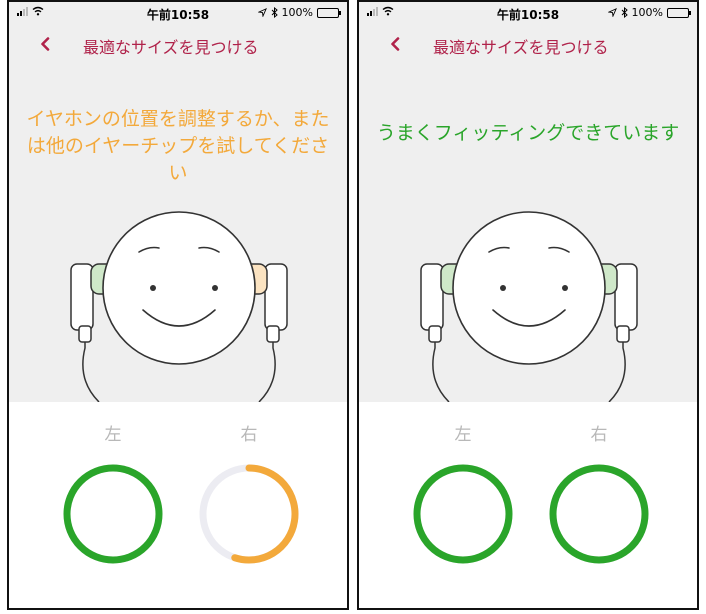 The image size is (706, 614). Describe the element at coordinates (528, 133) in the screenshot. I see `fit-message: うまくフィッティングできています` at that location.